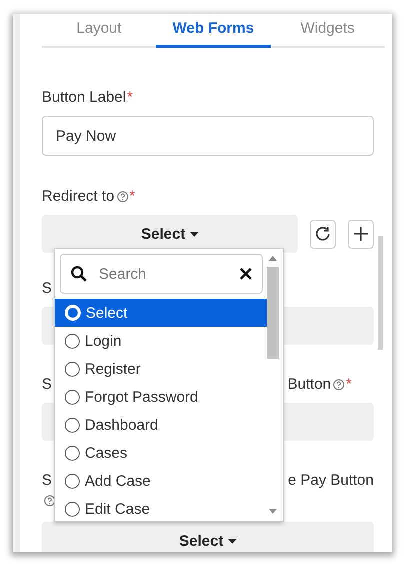 The height and width of the screenshot is (569, 406). Describe the element at coordinates (331, 481) in the screenshot. I see `field-label: e Pay Button` at that location.